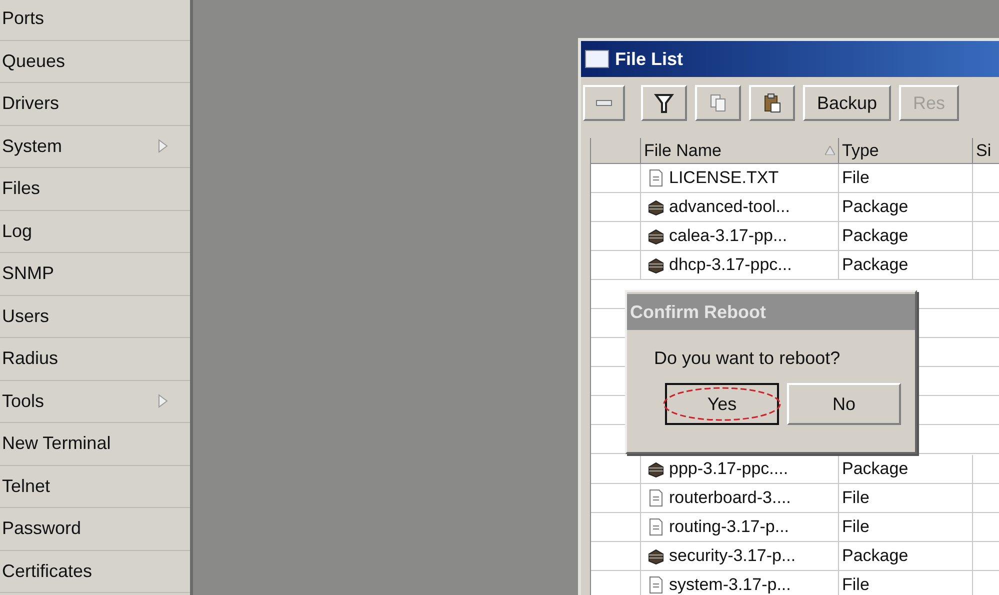  Describe the element at coordinates (95, 274) in the screenshot. I see `menu-item: SNMP` at that location.